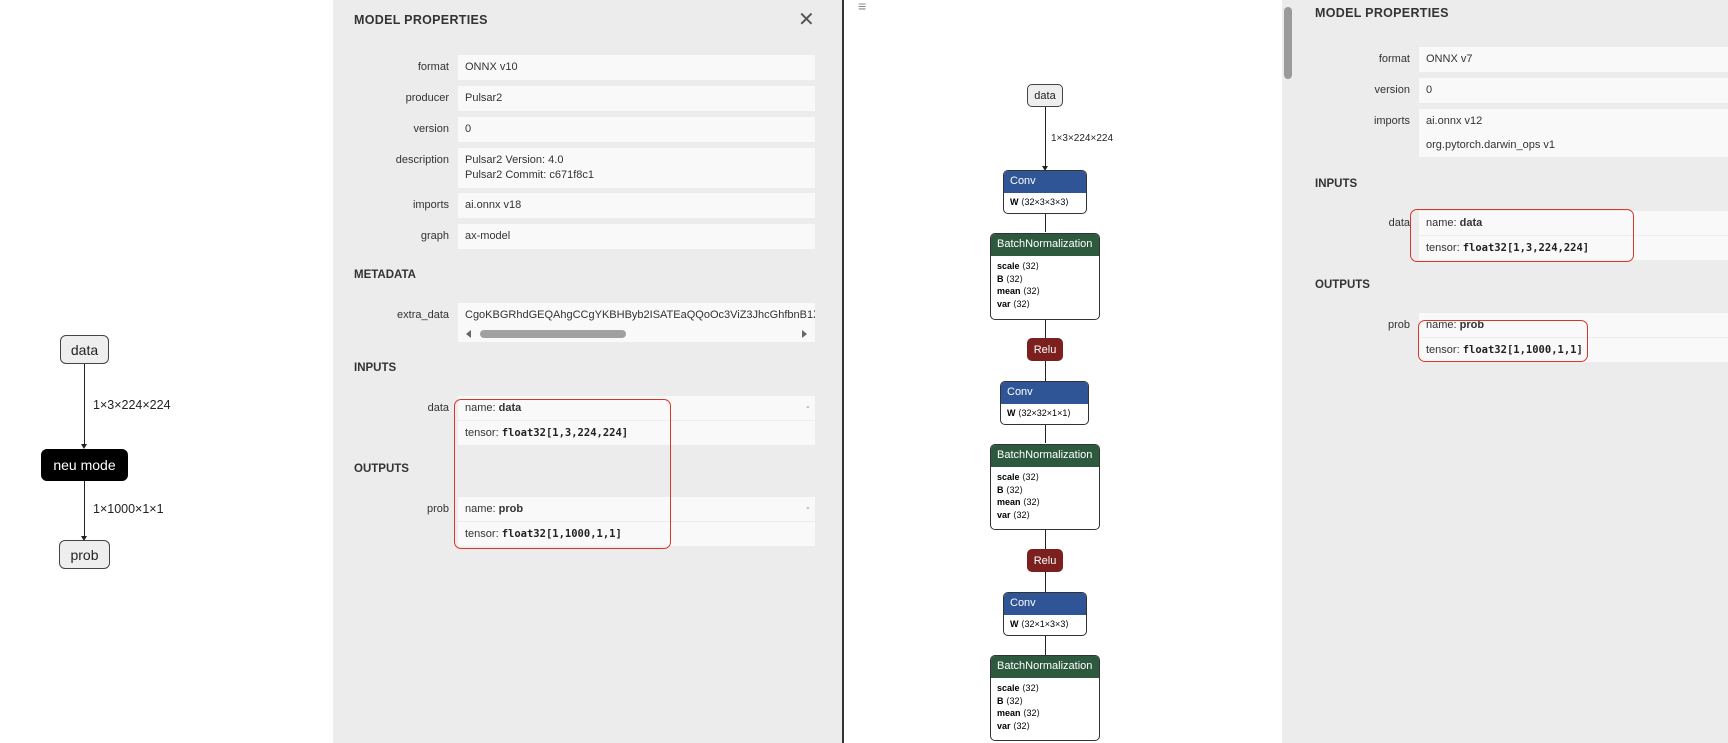  Describe the element at coordinates (427, 98) in the screenshot. I see `producer-label: producer` at that location.